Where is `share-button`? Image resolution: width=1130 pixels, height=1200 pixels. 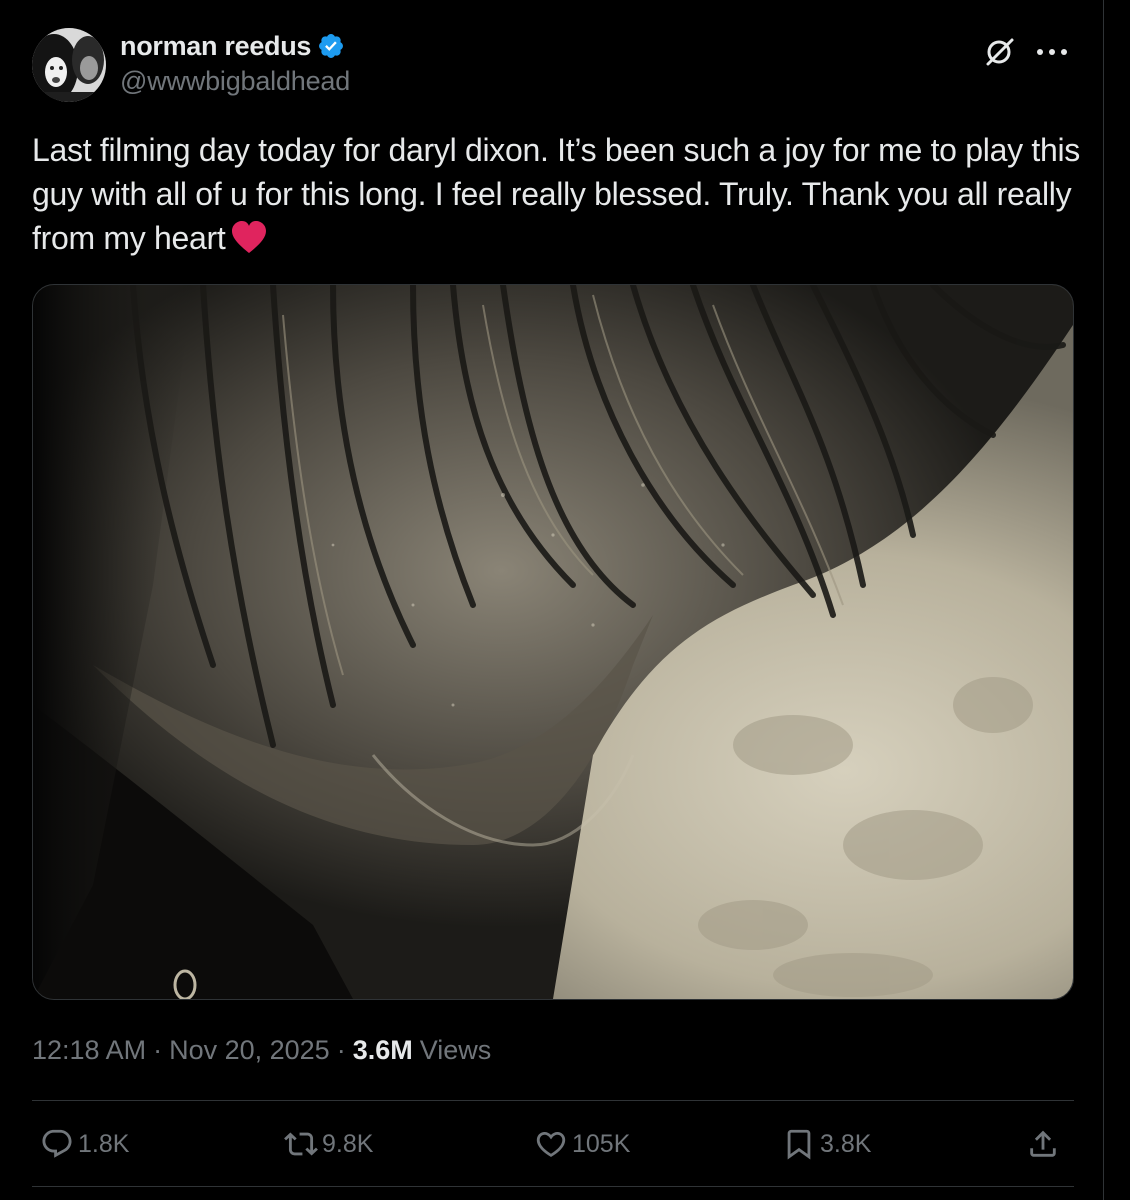
share-button is located at coordinates (1043, 1144).